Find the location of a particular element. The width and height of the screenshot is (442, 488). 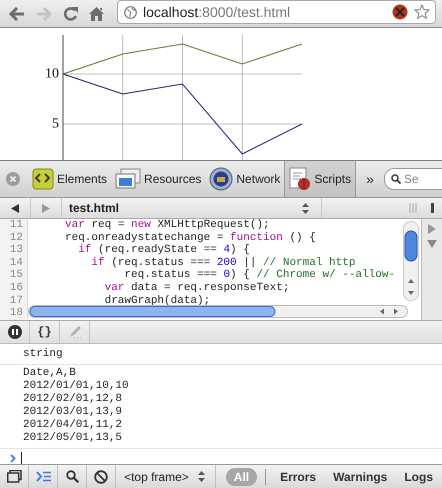

address-bar: localhost:8000/test.html is located at coordinates (276, 12).